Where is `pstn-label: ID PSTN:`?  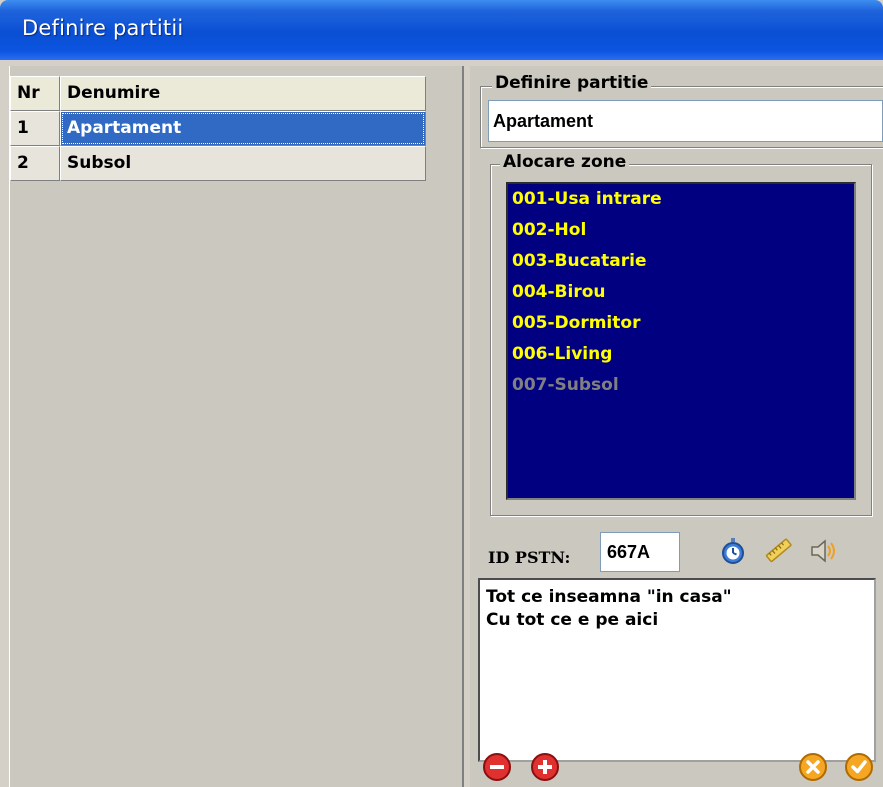
pstn-label: ID PSTN: is located at coordinates (529, 557).